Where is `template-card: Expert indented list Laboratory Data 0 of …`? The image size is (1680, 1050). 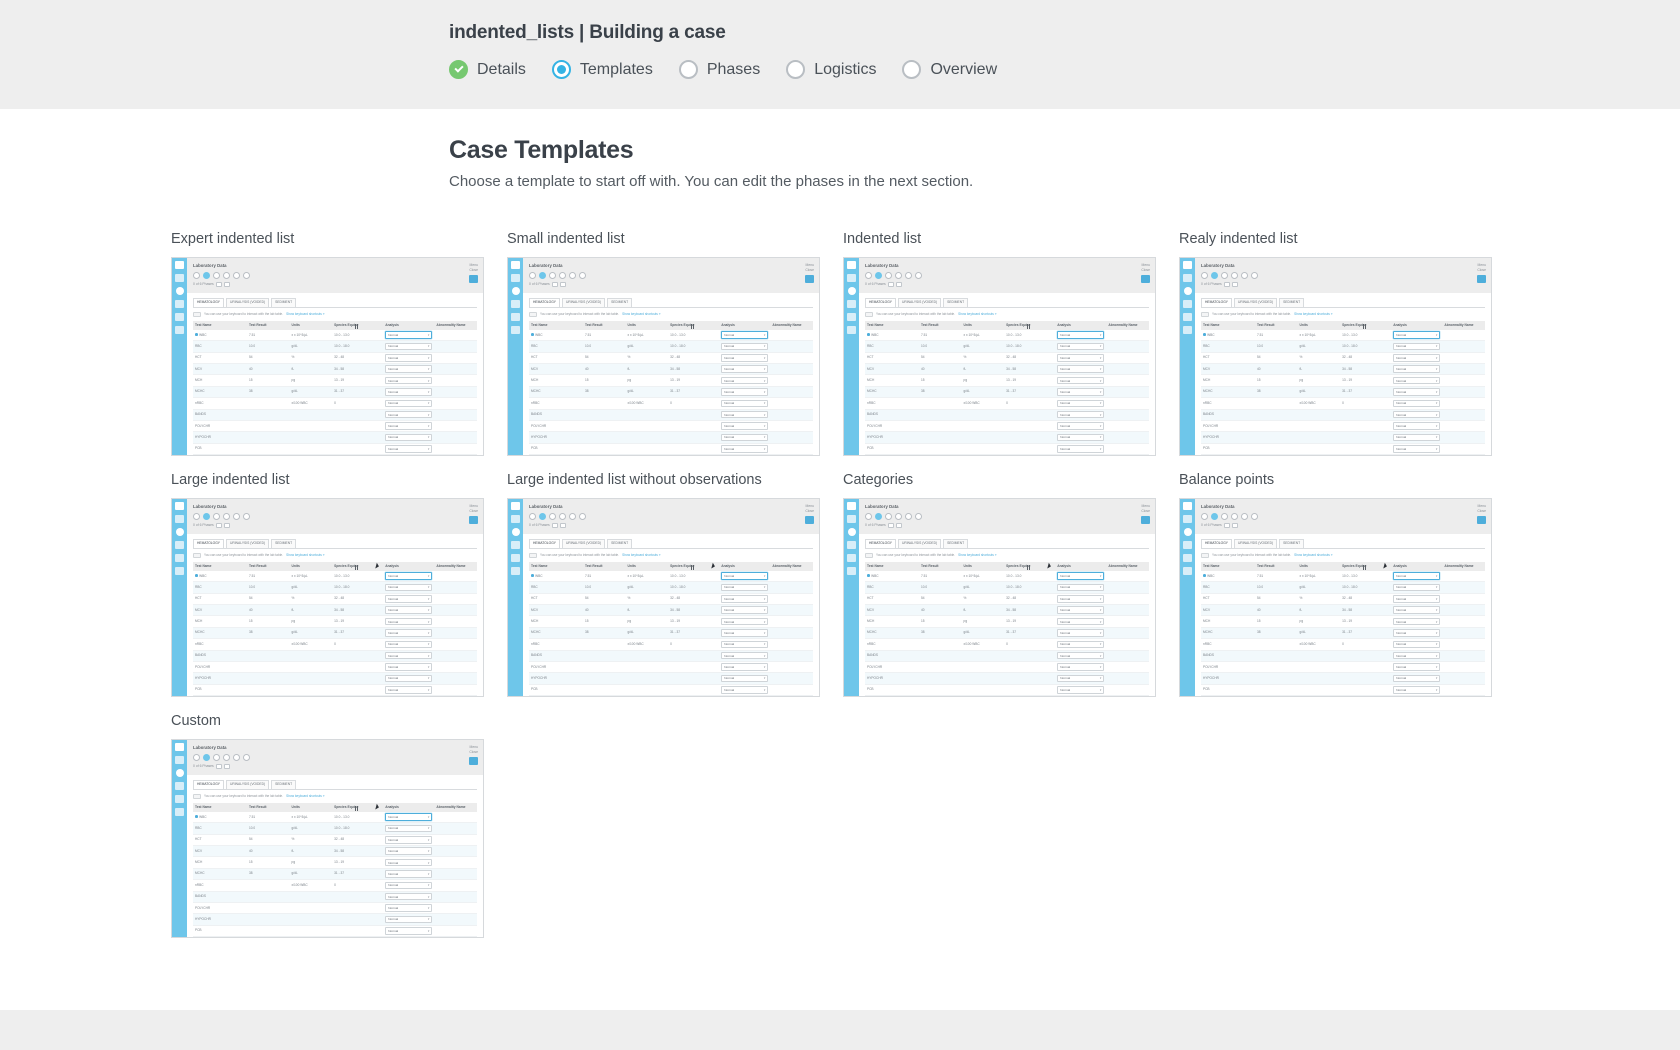 template-card: Expert indented list Laboratory Data 0 of … is located at coordinates (327, 343).